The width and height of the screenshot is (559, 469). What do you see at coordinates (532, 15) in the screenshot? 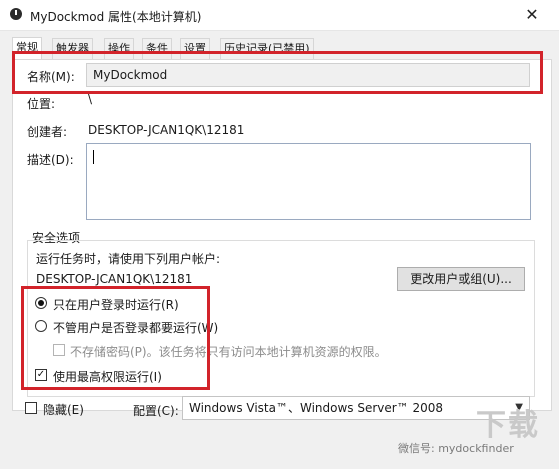
I see `close-button: ✕` at bounding box center [532, 15].